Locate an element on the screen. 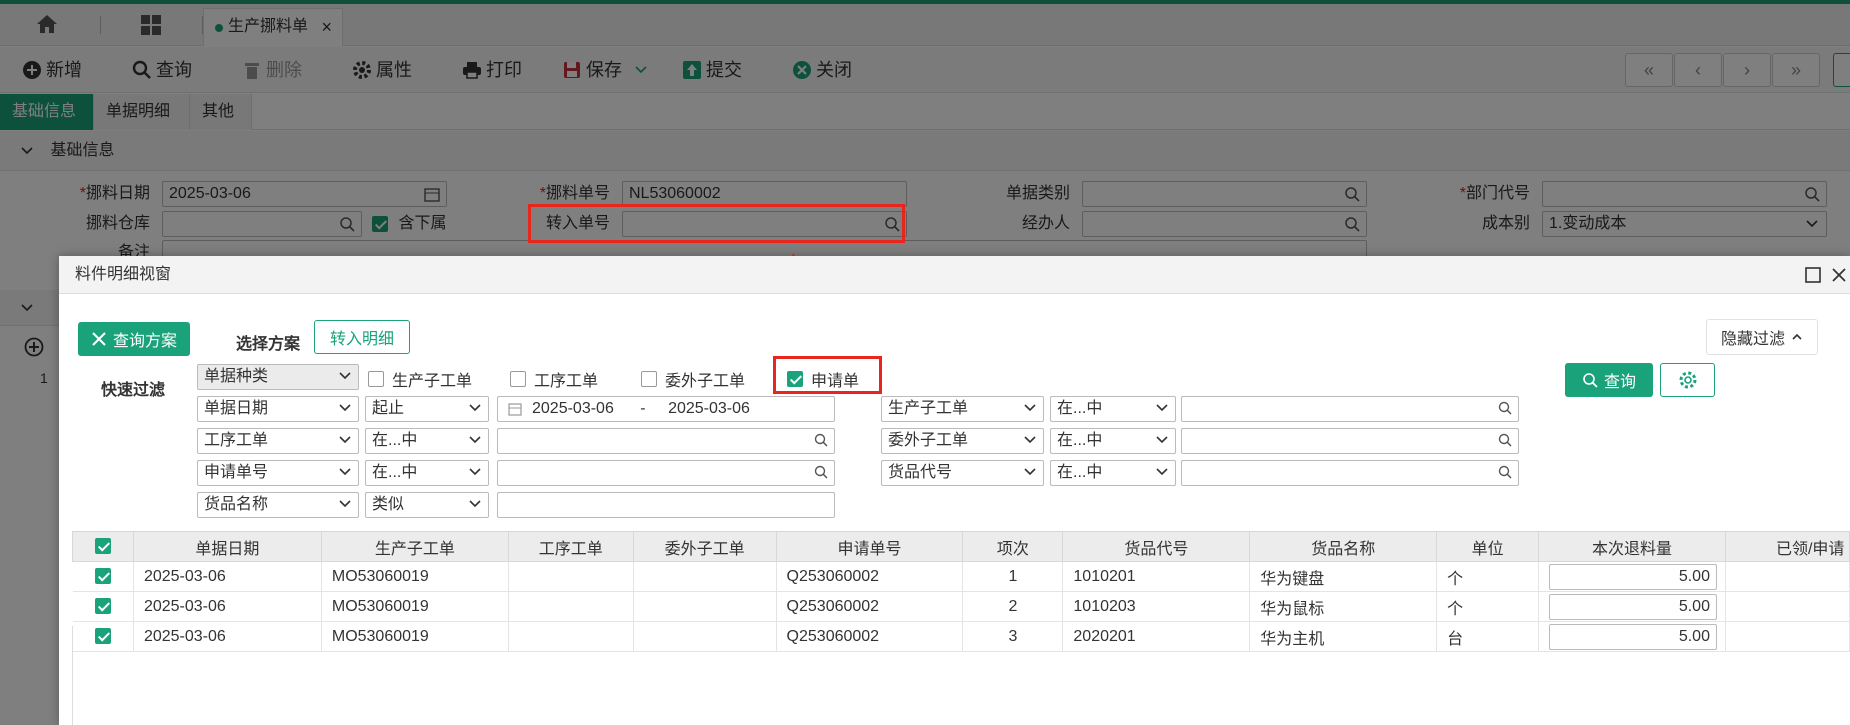 The image size is (1850, 725). type-label: 生产子工单 is located at coordinates (432, 381).